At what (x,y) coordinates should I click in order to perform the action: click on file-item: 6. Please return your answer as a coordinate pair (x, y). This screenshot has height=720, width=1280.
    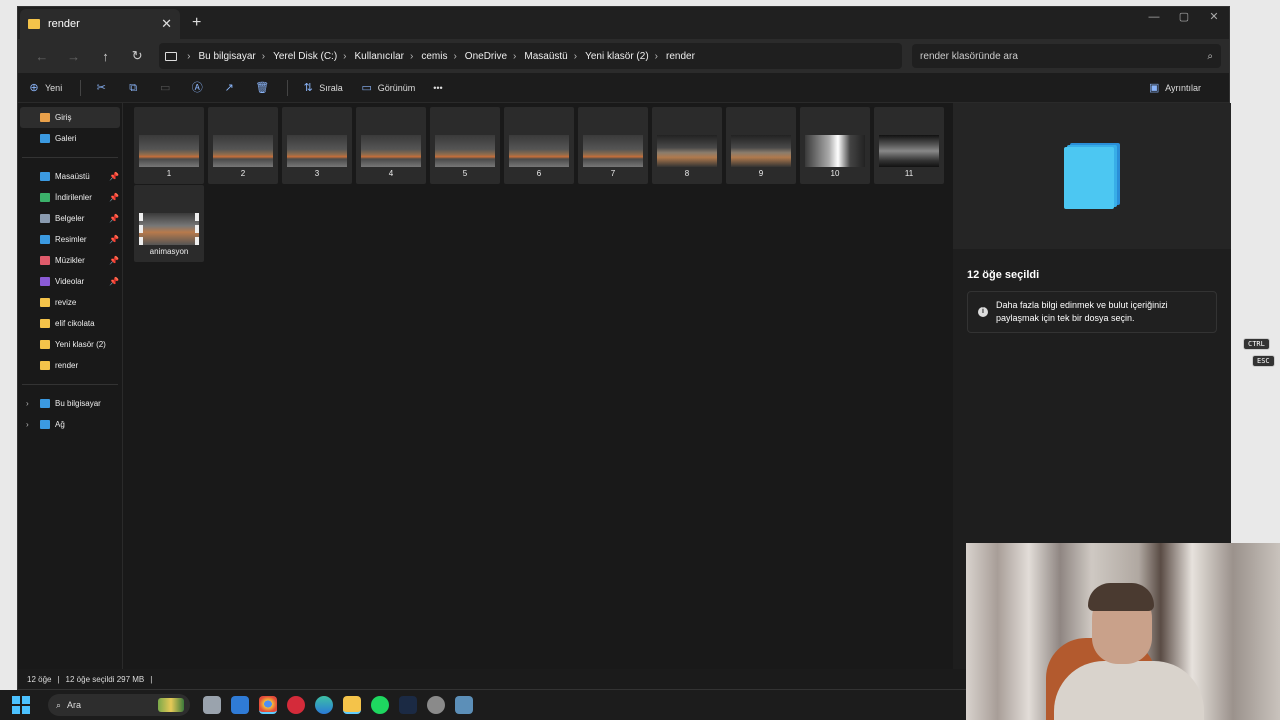
    Looking at the image, I should click on (539, 145).